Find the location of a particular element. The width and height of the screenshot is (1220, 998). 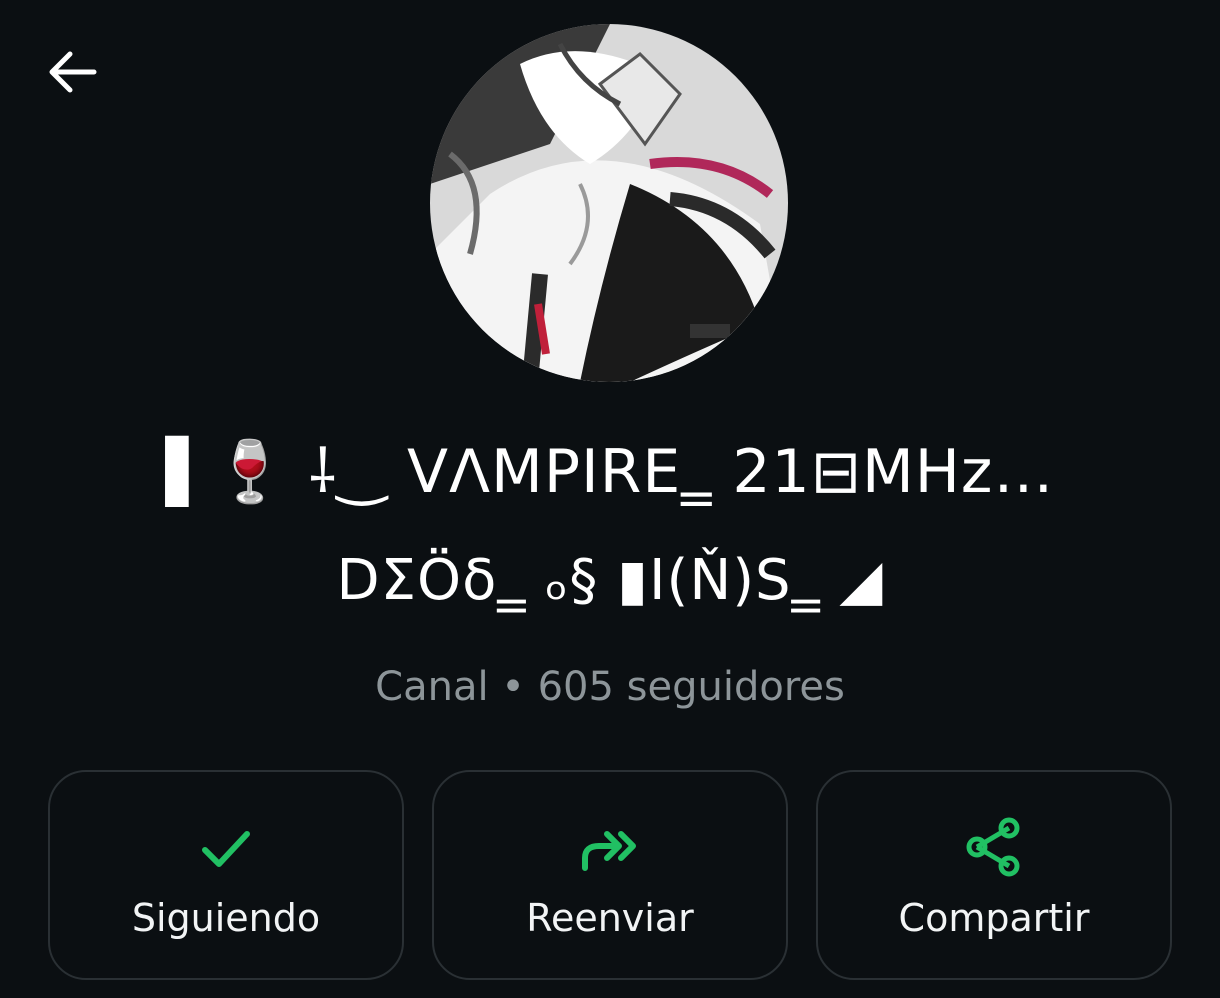

share-button: Compartir is located at coordinates (994, 875).